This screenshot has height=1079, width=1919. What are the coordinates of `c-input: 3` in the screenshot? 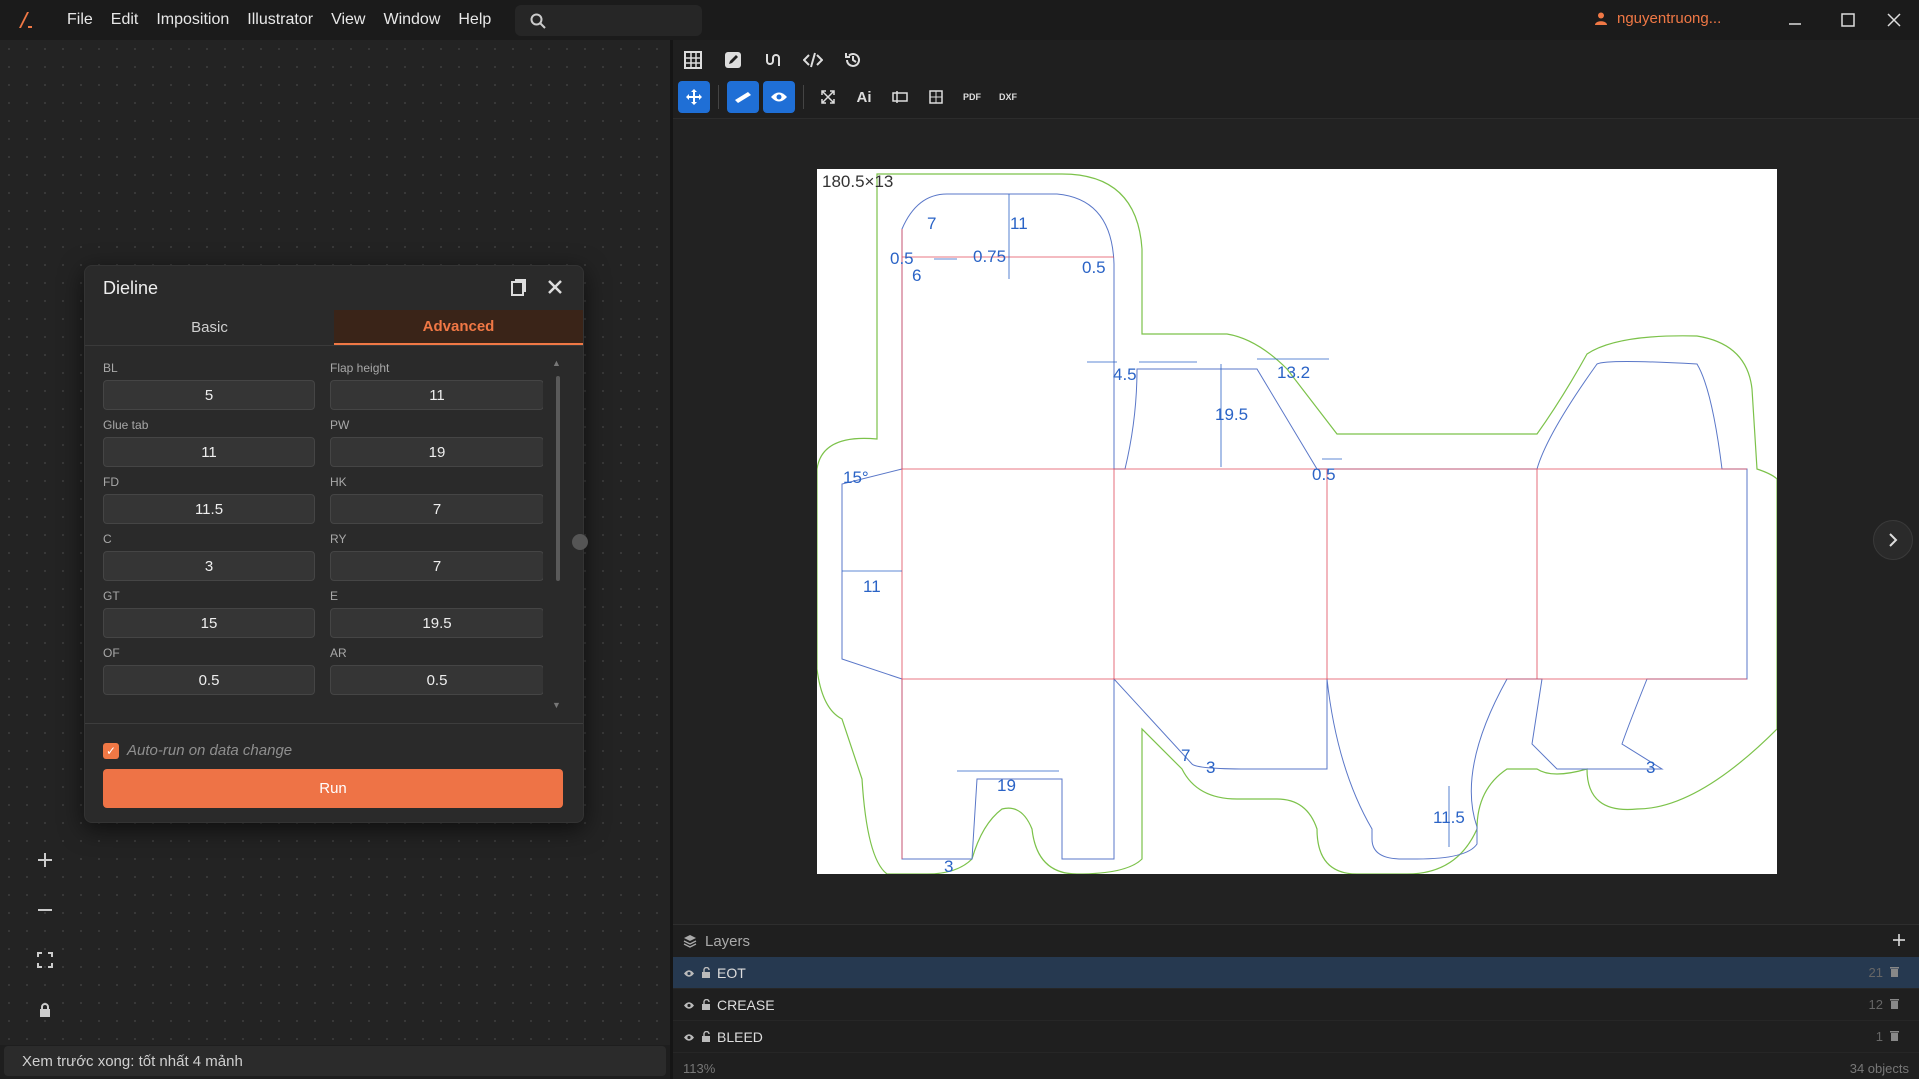 It's located at (209, 566).